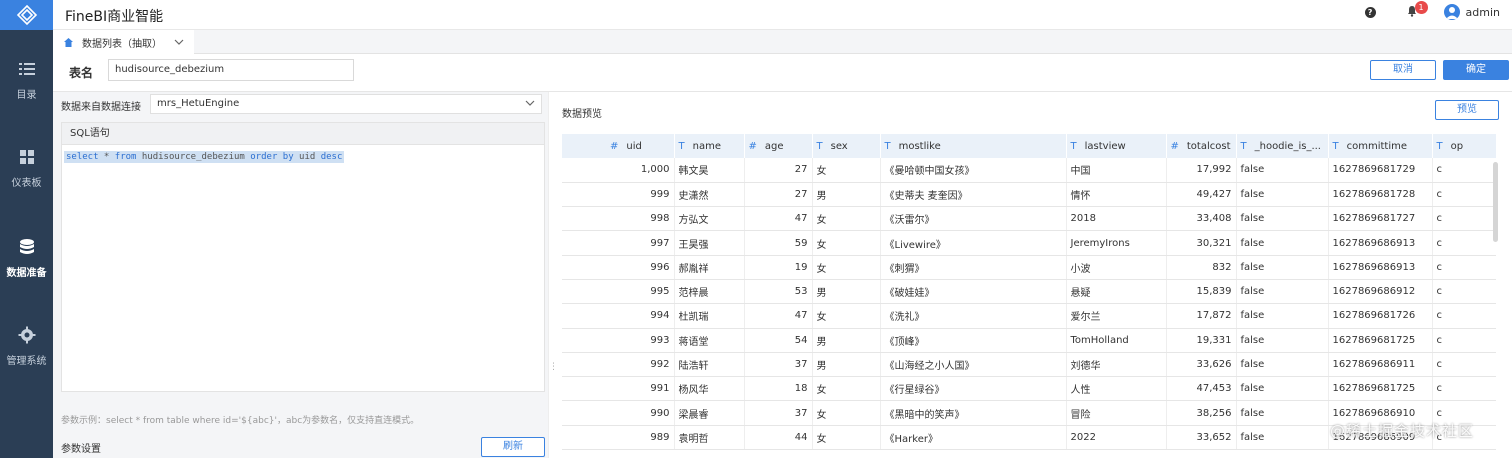 Image resolution: width=1512 pixels, height=458 pixels. What do you see at coordinates (346, 104) in the screenshot?
I see `connection-select: mrs_HetuEngine` at bounding box center [346, 104].